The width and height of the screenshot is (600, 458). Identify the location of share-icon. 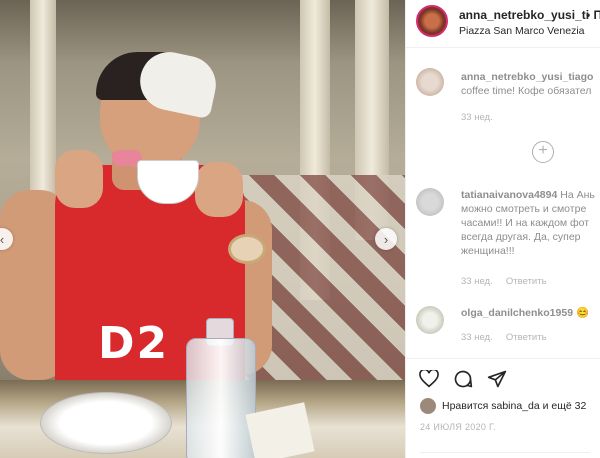
(497, 379).